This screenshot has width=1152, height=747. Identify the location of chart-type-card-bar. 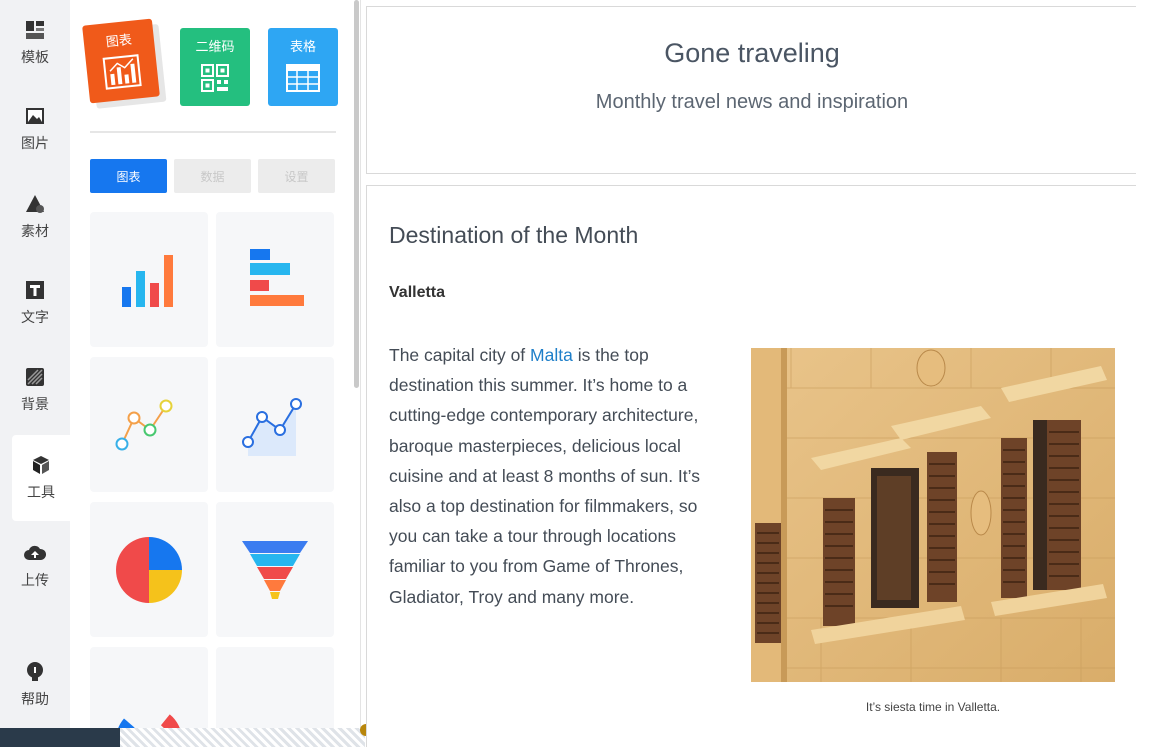
(149, 279).